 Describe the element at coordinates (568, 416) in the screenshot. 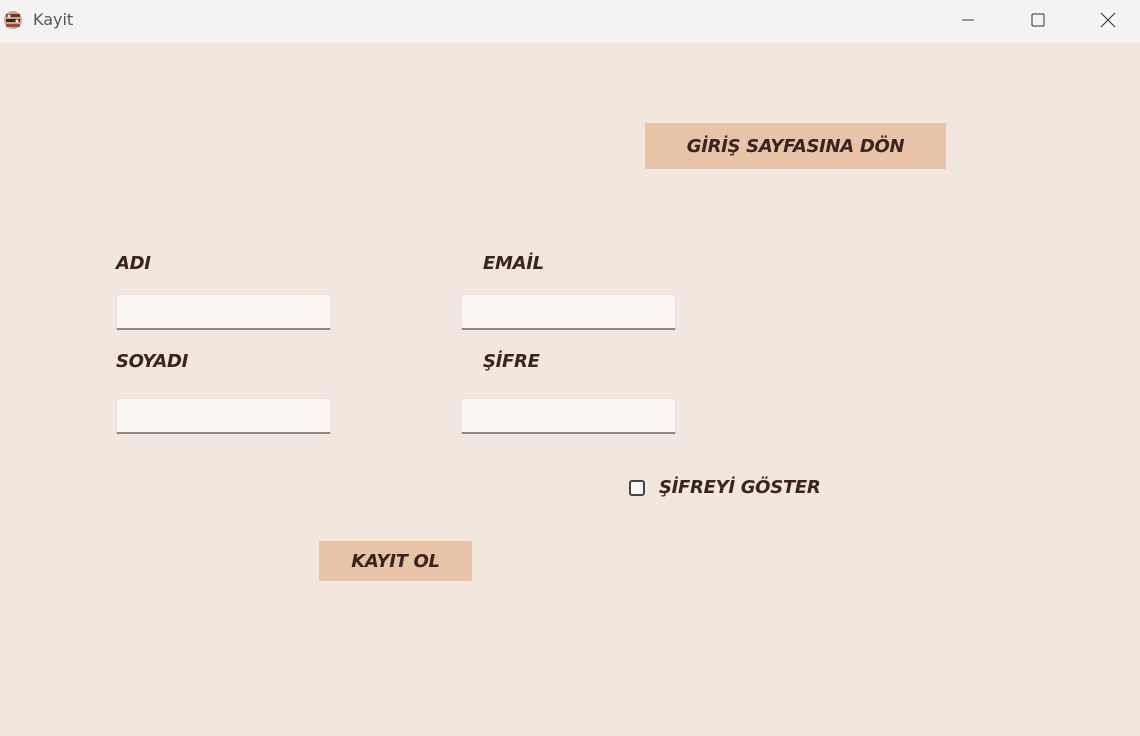

I see `password-input` at that location.